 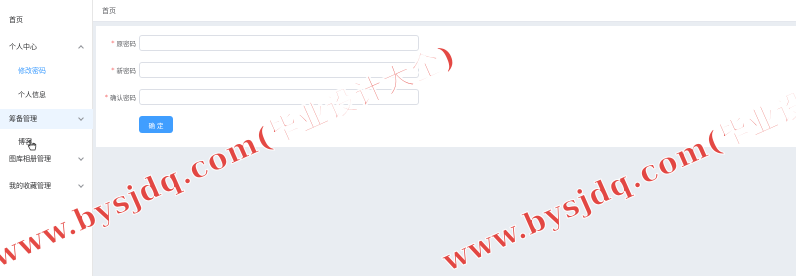 I want to click on old-password-label: * 原密码, so click(x=123, y=43).